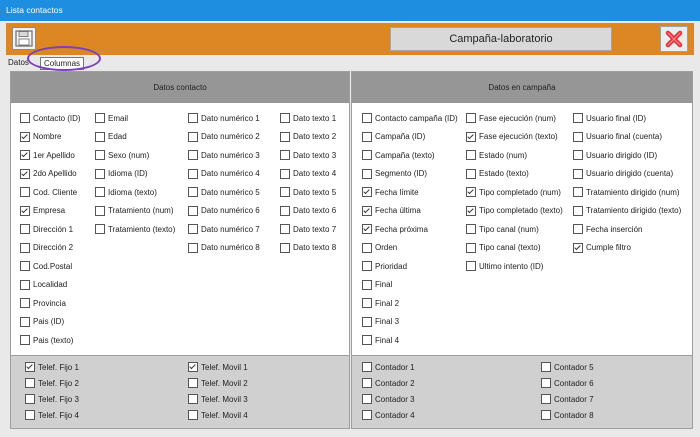 The width and height of the screenshot is (700, 437). I want to click on checkbox-usuario-dirigido-id: Usuario dirigido (ID), so click(615, 155).